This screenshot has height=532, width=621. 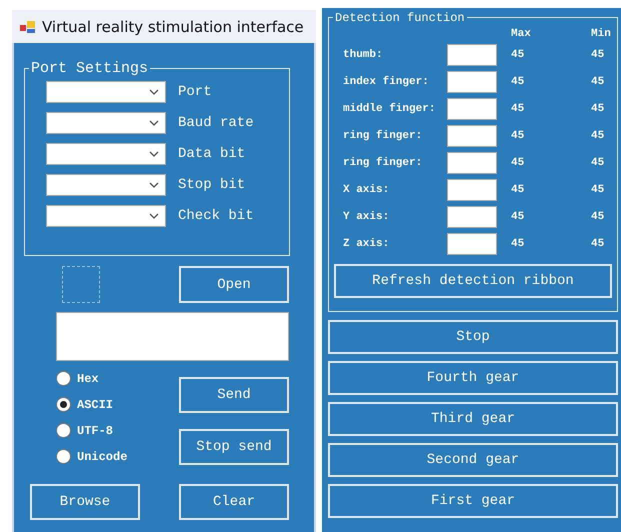 I want to click on column-header: Max, so click(x=521, y=35).